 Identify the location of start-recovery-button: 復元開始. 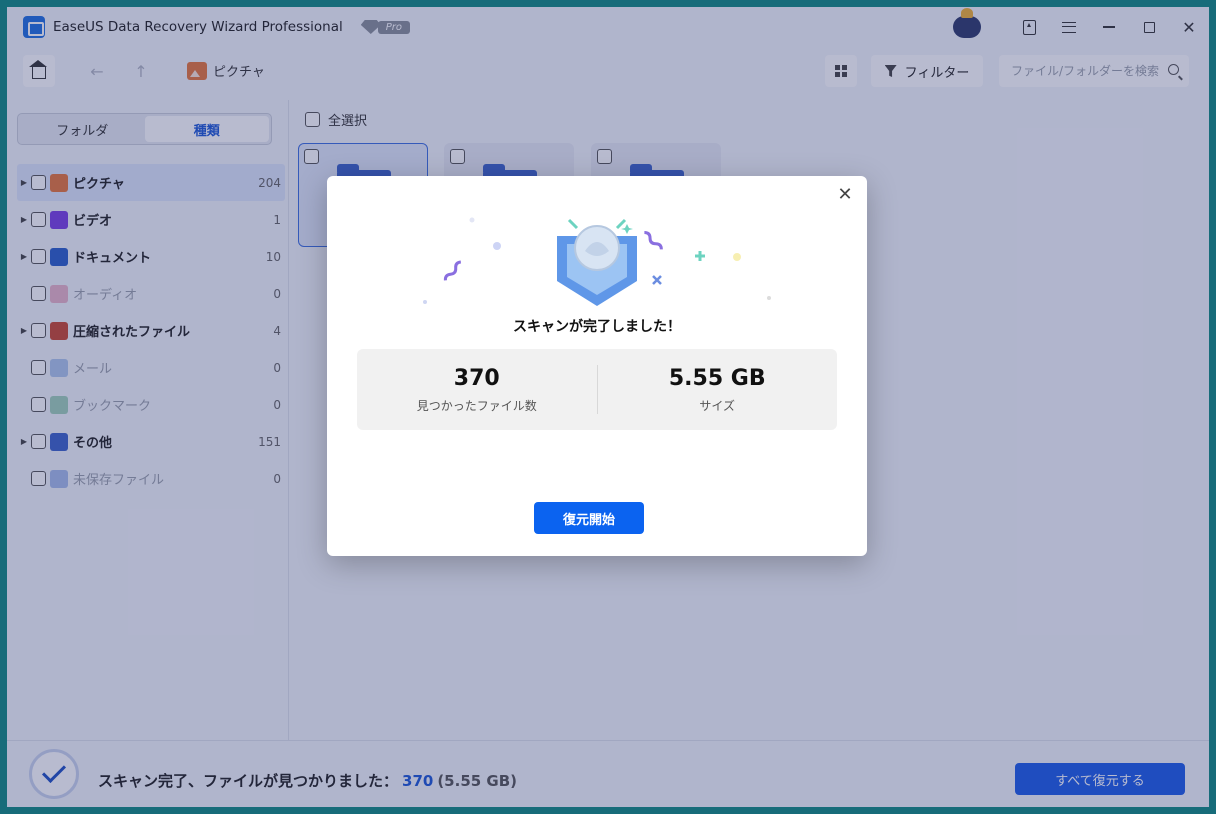
(589, 518).